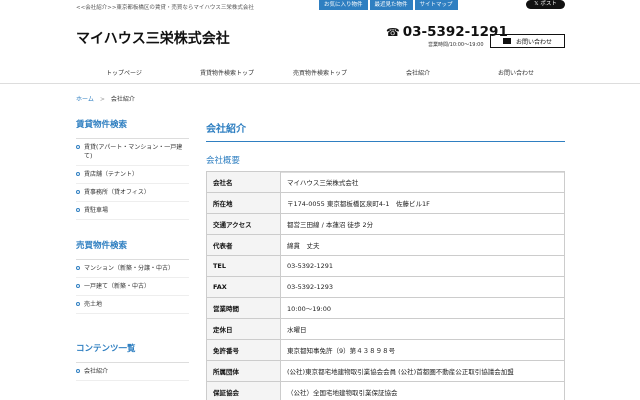 The height and width of the screenshot is (400, 640). I want to click on table-row: 会社名 マイハウス三栄株式会社, so click(385, 182).